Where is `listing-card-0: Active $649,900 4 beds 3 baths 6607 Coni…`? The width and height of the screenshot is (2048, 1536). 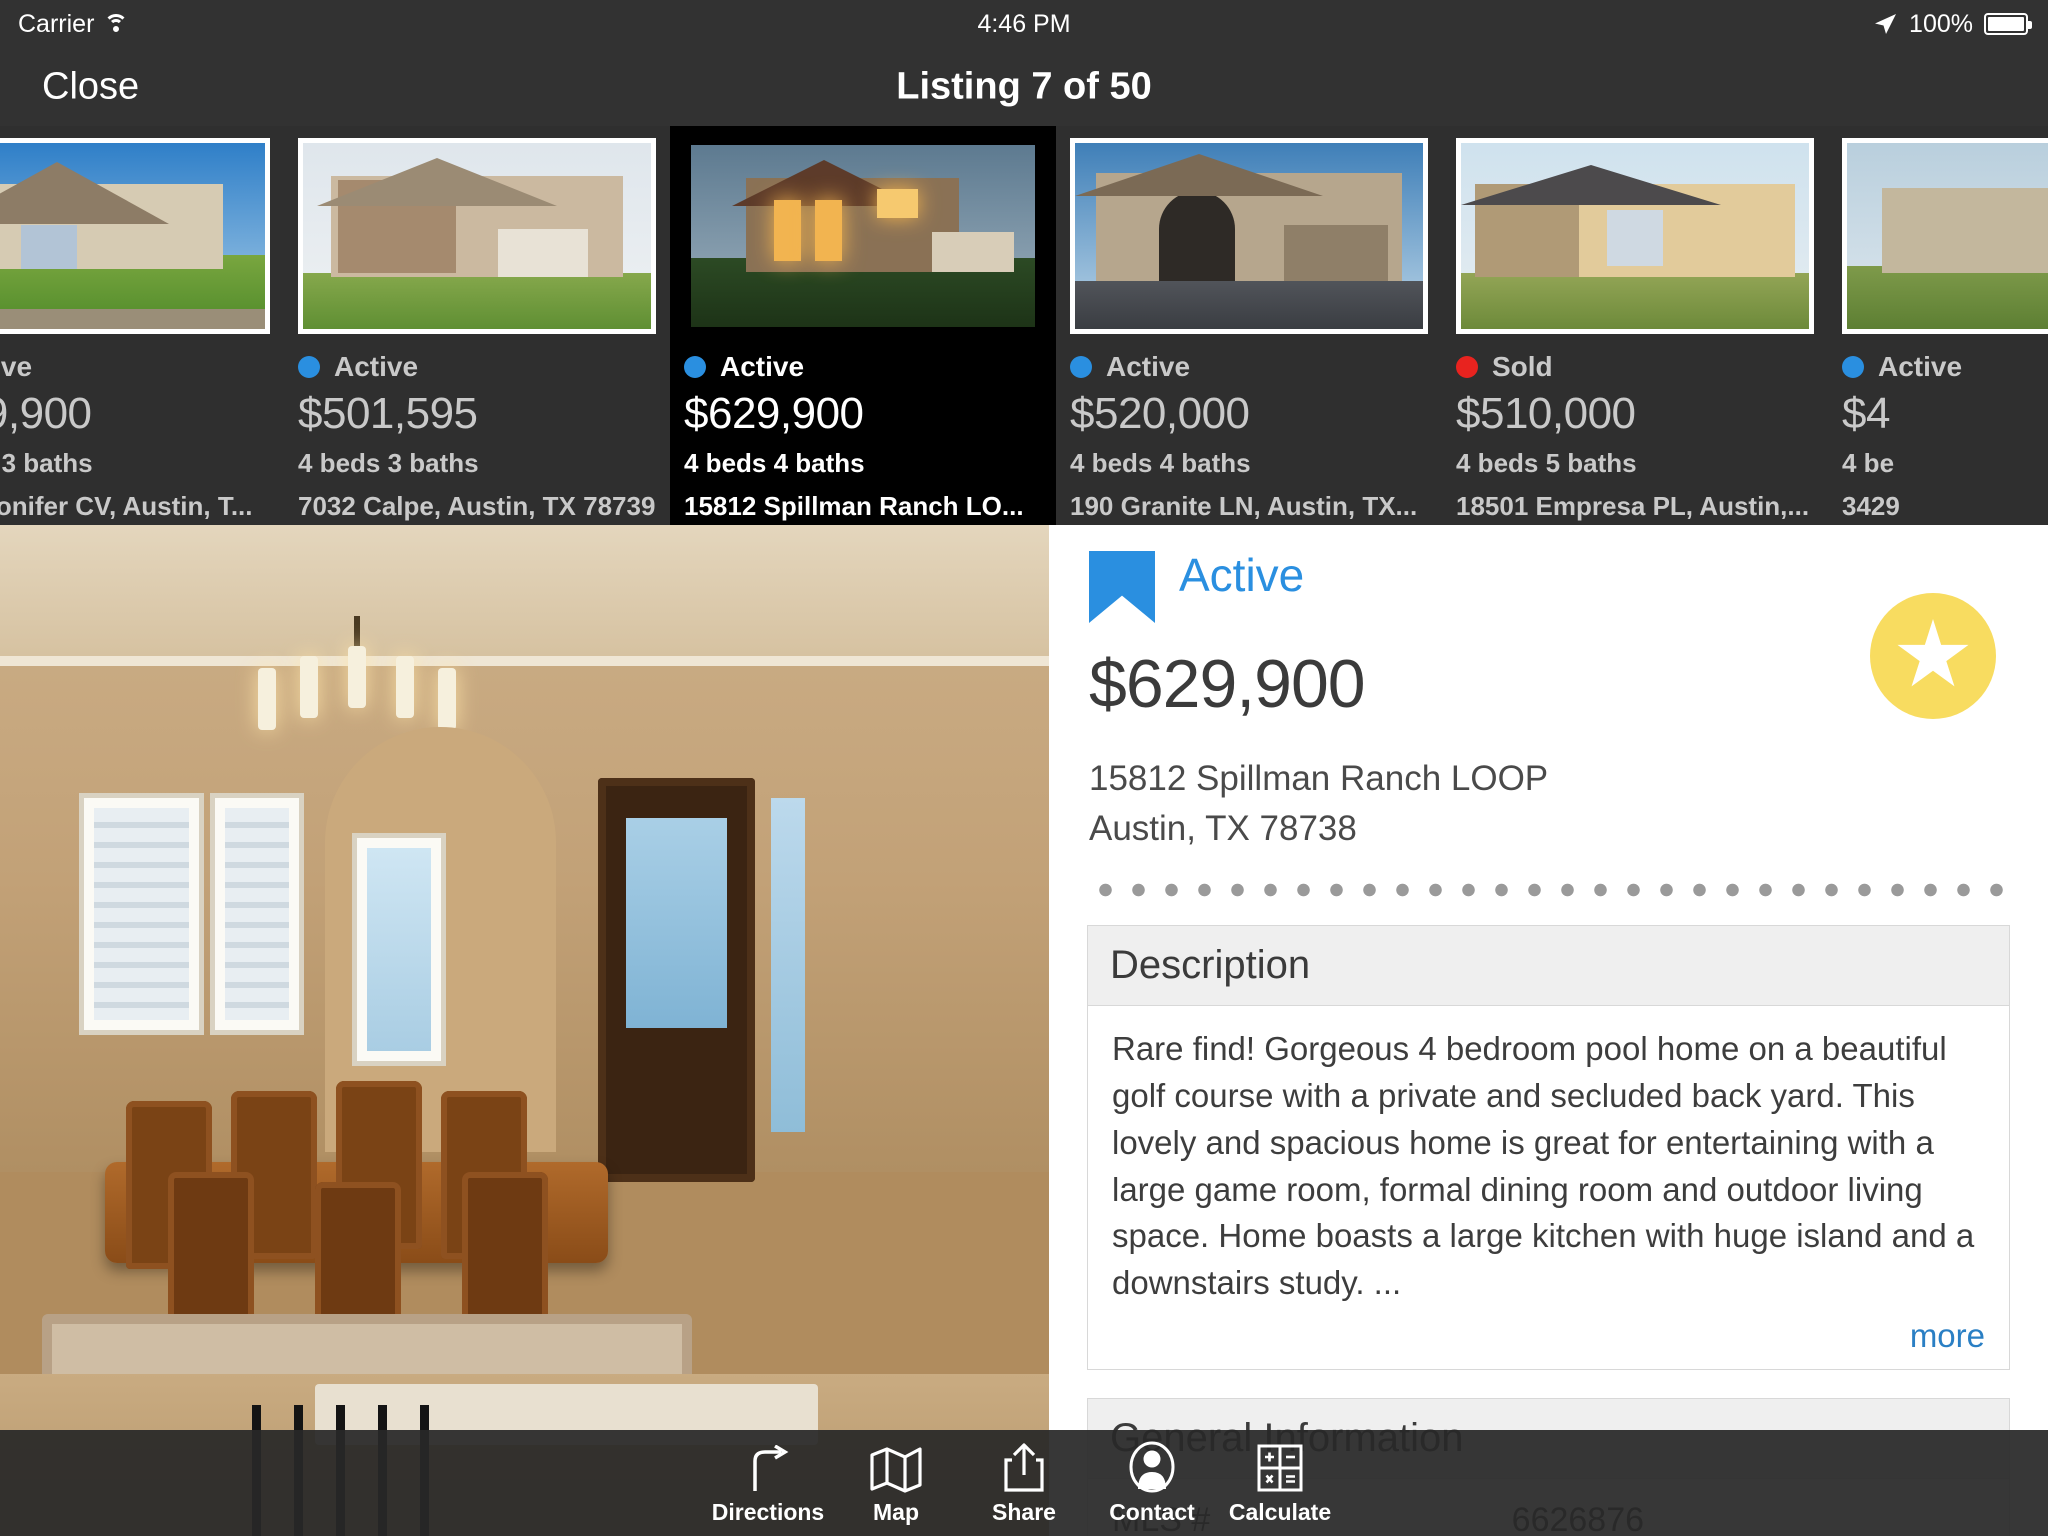 listing-card-0: Active $649,900 4 beds 3 baths 6607 Coni… is located at coordinates (142, 325).